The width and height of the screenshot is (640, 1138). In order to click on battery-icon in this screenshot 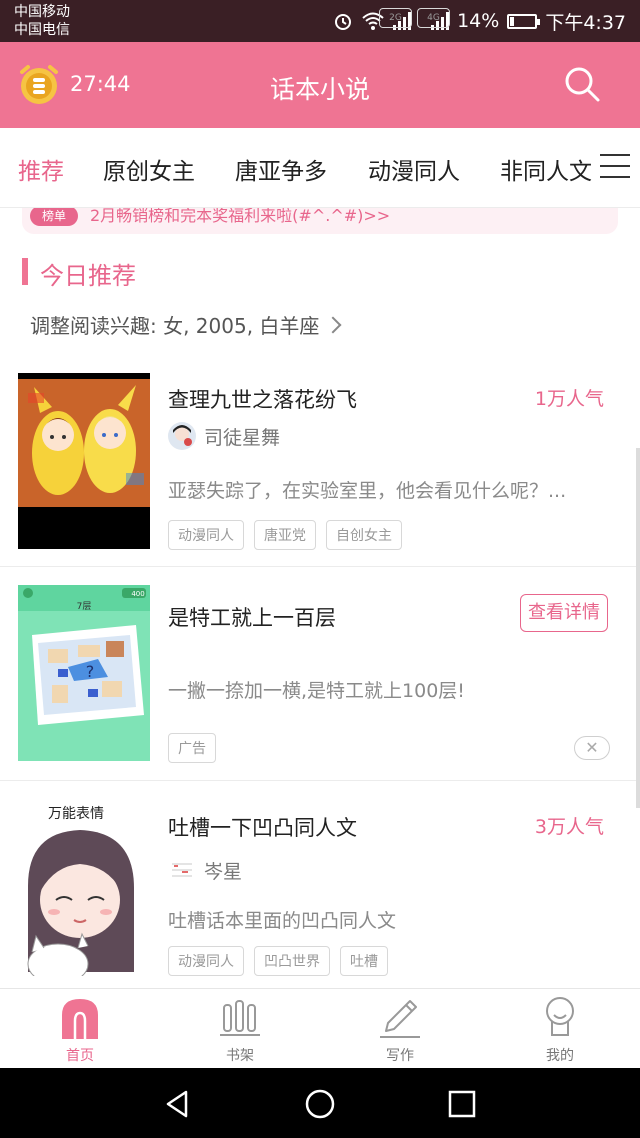, I will do `click(524, 21)`.